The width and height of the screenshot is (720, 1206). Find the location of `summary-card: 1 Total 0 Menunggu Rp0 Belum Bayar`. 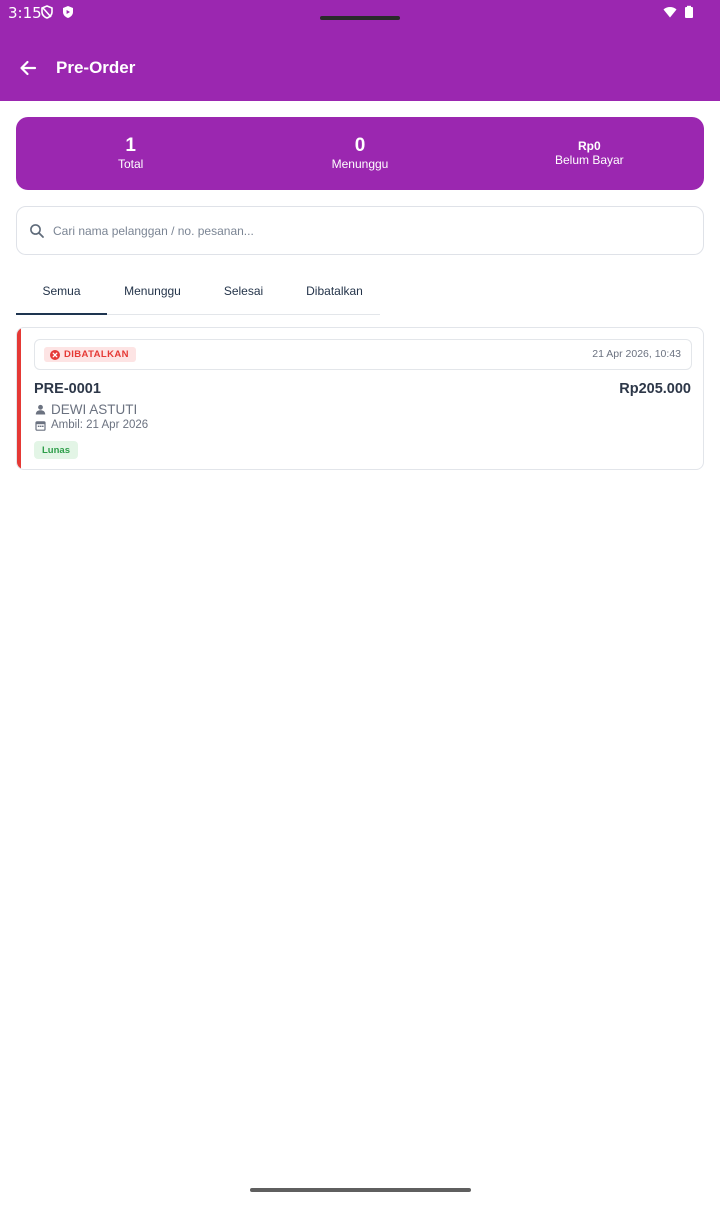

summary-card: 1 Total 0 Menunggu Rp0 Belum Bayar is located at coordinates (360, 153).